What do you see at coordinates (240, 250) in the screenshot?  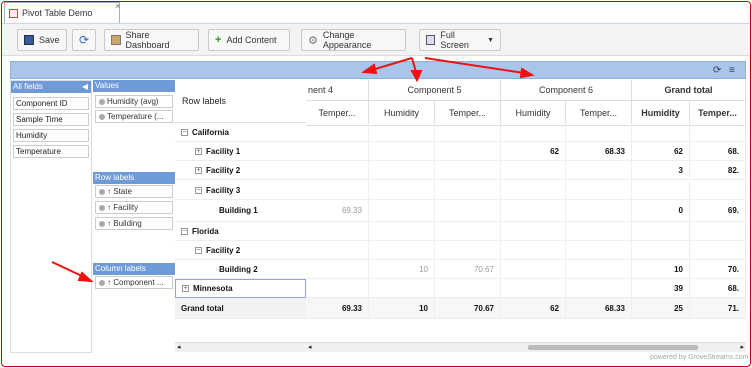 I see `row-label: − Facility 2` at bounding box center [240, 250].